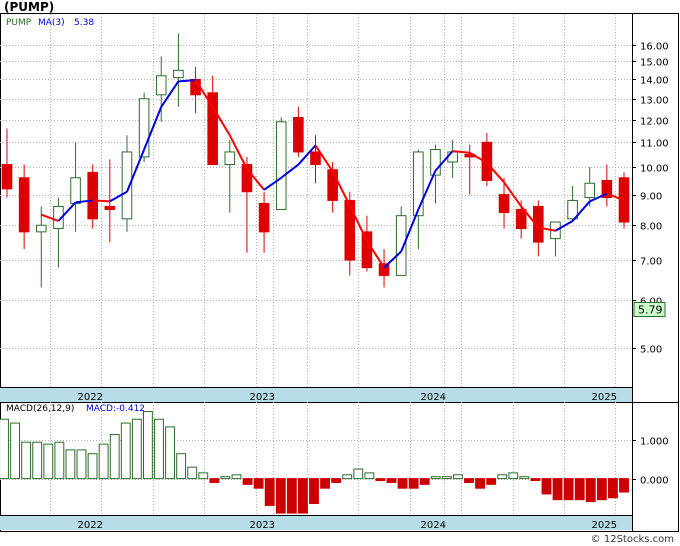  What do you see at coordinates (604, 397) in the screenshot?
I see `price-x-tick-label: 2025` at bounding box center [604, 397].